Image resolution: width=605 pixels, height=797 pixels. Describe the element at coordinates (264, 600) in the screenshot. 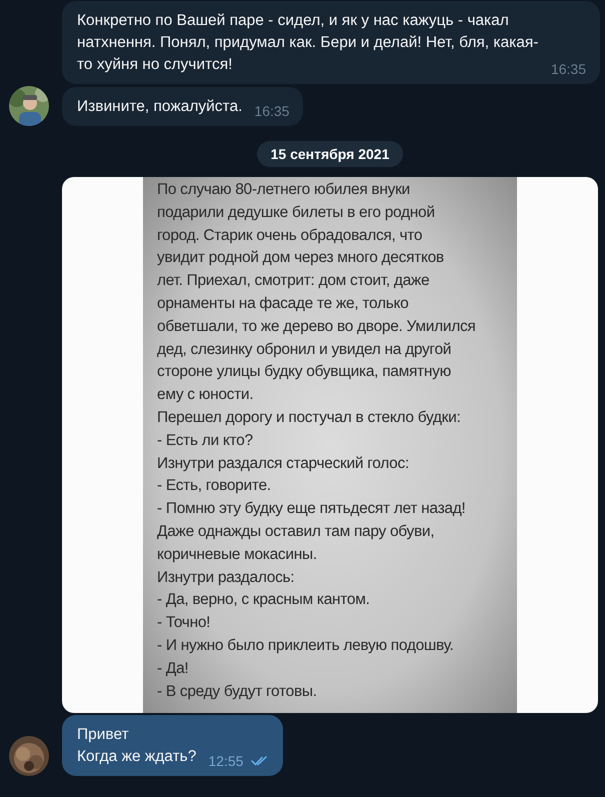

I see `document-line: - Да, верно, с красным кантом.` at that location.